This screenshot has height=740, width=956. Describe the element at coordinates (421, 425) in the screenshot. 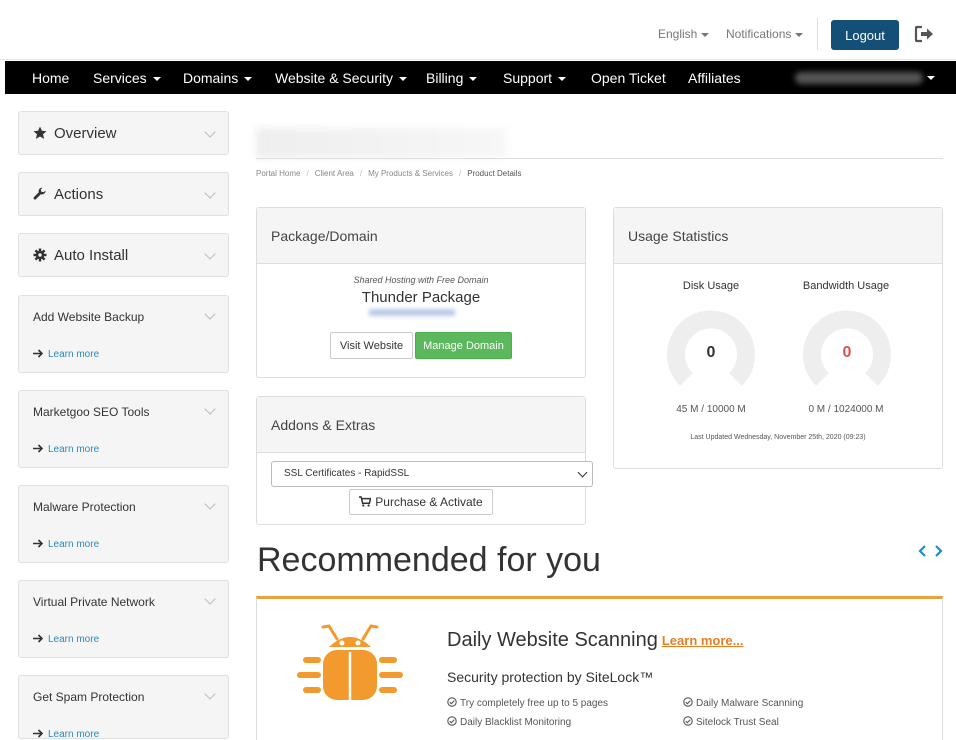

I see `card-header: Addons & Extras` at that location.